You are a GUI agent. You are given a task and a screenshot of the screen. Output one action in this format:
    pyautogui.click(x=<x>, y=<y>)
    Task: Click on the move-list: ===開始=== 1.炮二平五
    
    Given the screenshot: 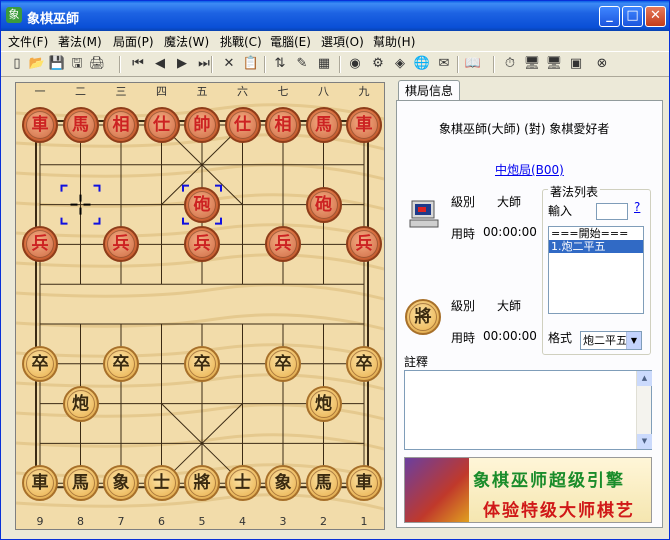 What is the action you would take?
    pyautogui.click(x=596, y=270)
    